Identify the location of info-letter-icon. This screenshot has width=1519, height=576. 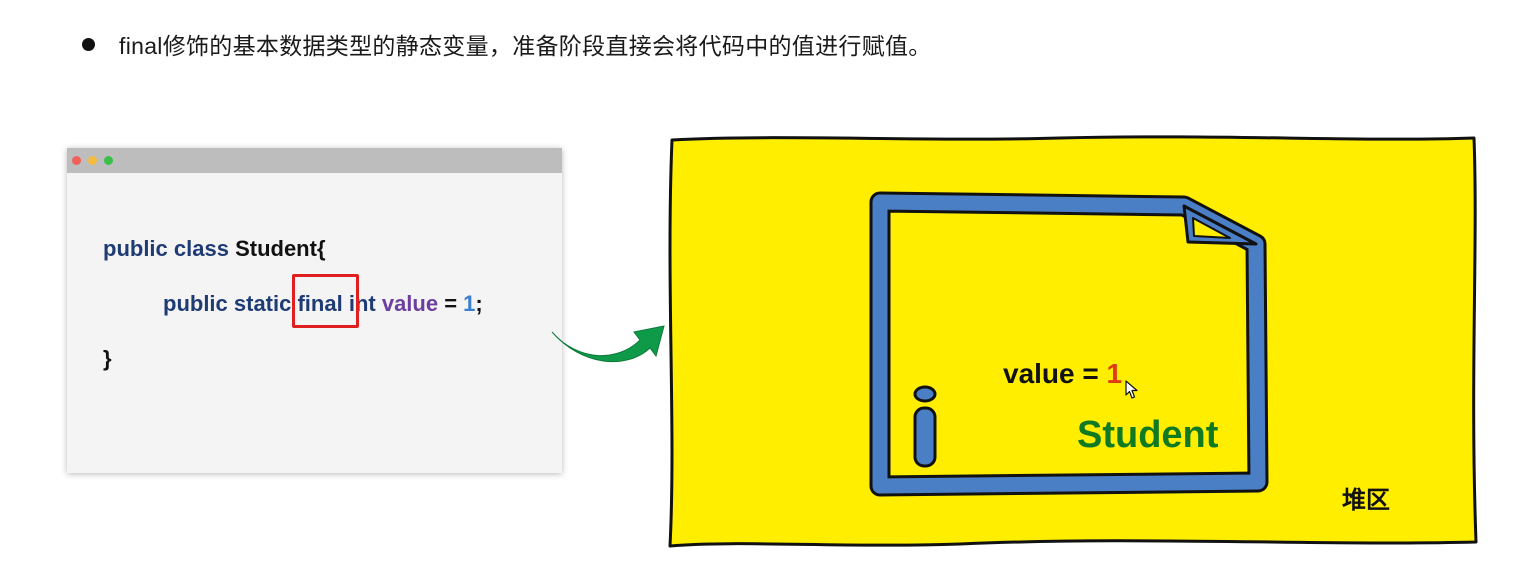
(925, 426).